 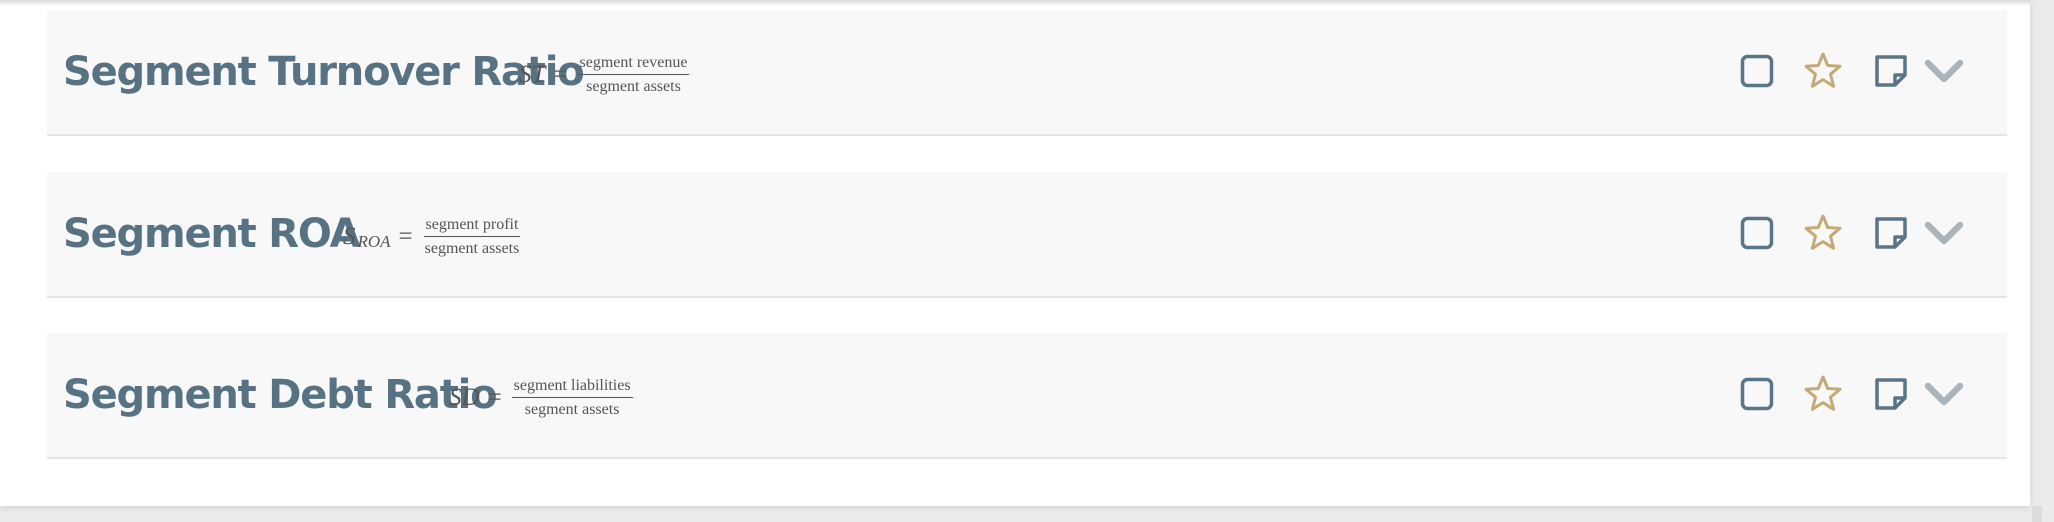 I want to click on metric-formula: SD = segment liabilities segment assets, so click(x=541, y=397).